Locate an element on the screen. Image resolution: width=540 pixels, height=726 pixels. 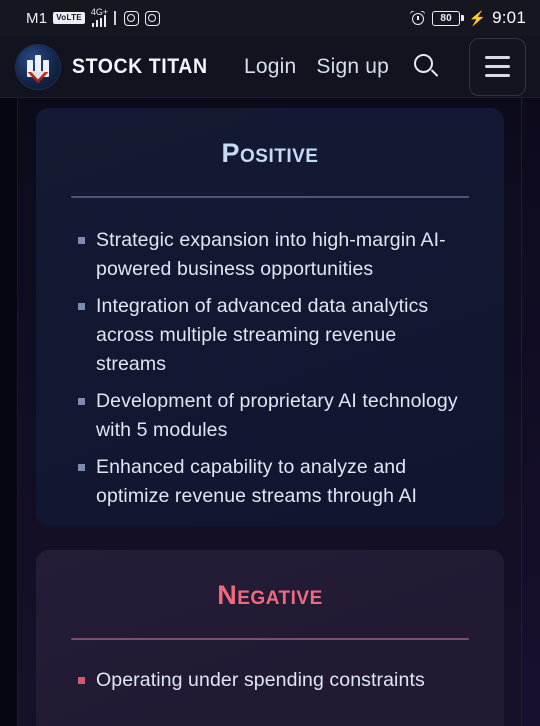
site-header: STOCK TITAN Login Sign up is located at coordinates (270, 67).